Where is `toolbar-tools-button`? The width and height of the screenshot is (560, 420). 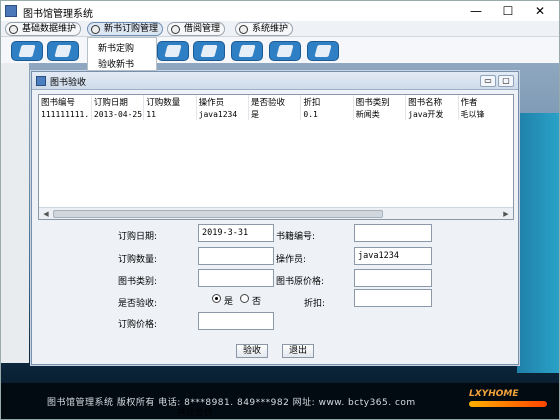 toolbar-tools-button is located at coordinates (323, 51).